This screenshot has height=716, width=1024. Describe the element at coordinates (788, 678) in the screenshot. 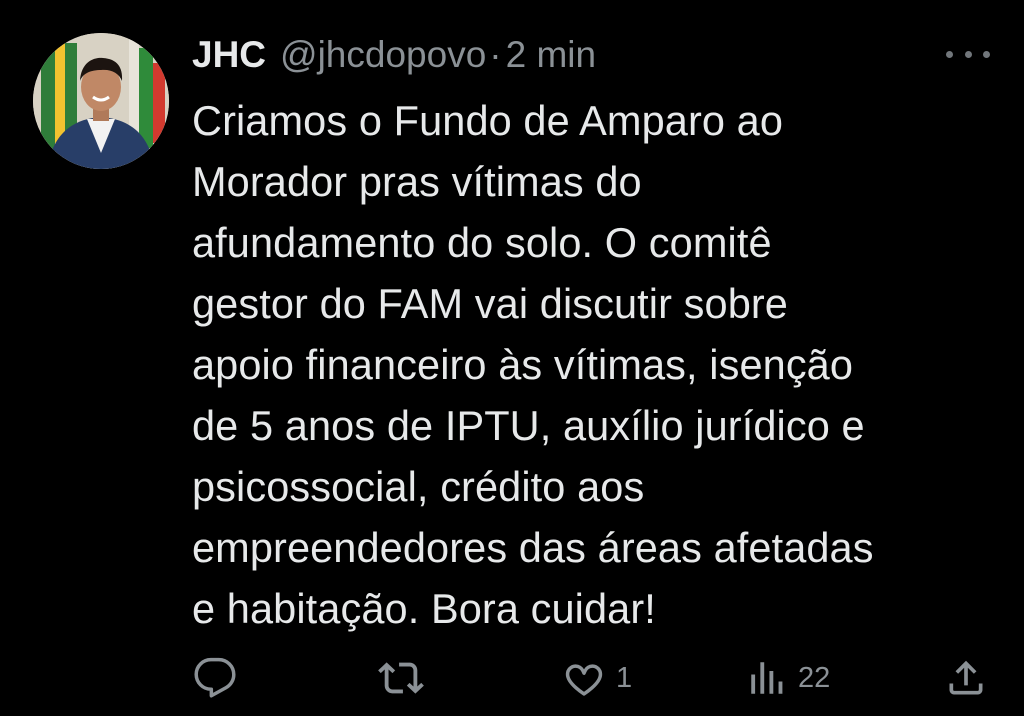

I see `views-button: 22` at that location.